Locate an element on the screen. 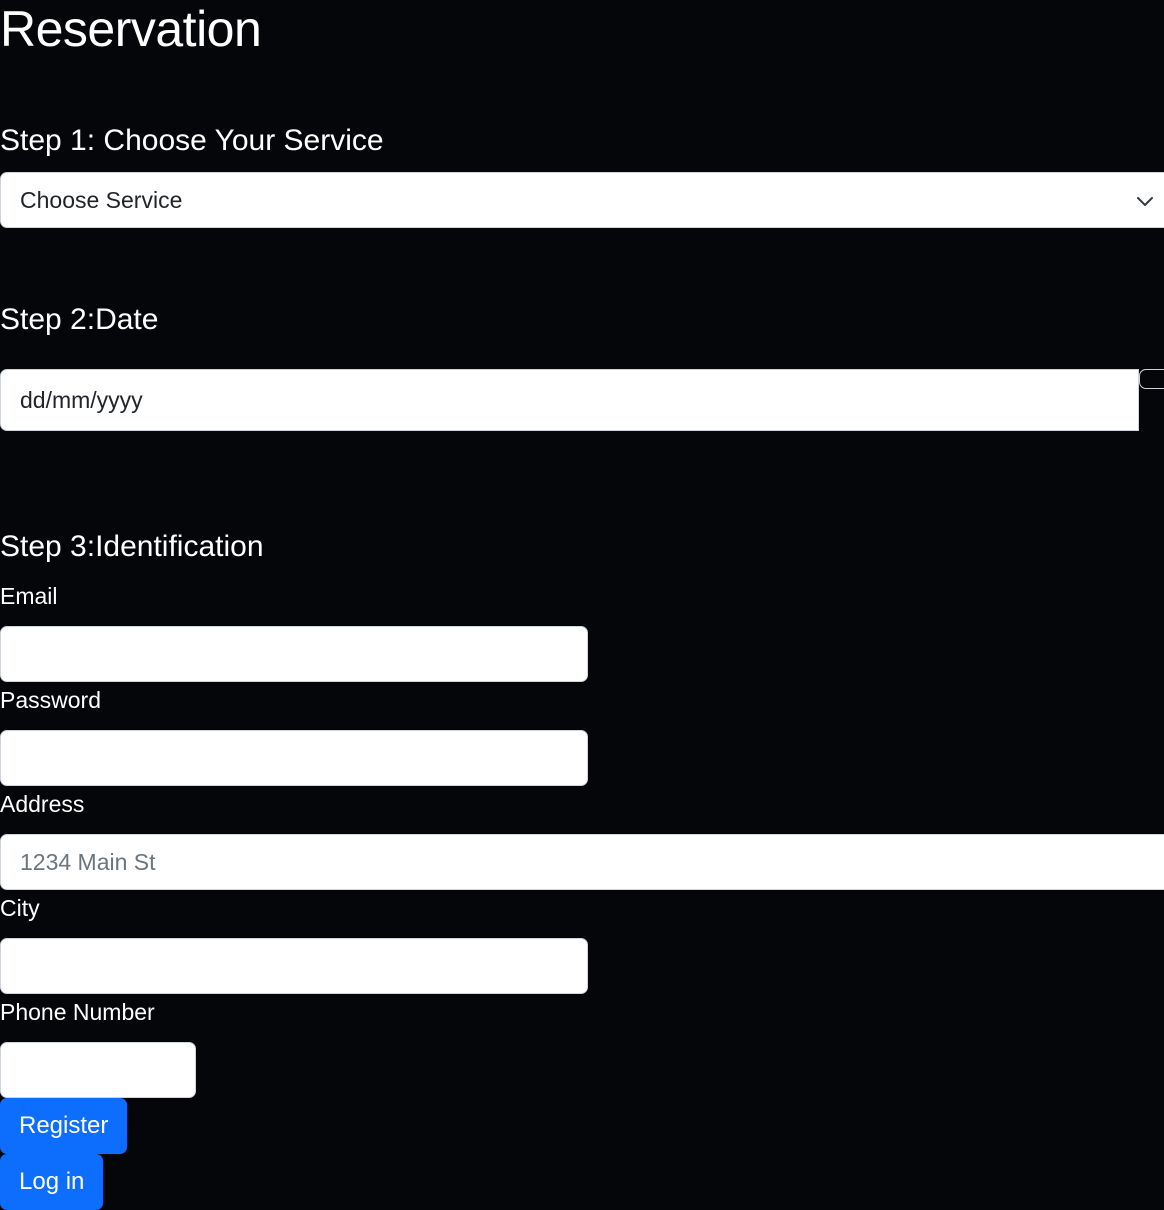  phone-label: Phone Number is located at coordinates (77, 1012).